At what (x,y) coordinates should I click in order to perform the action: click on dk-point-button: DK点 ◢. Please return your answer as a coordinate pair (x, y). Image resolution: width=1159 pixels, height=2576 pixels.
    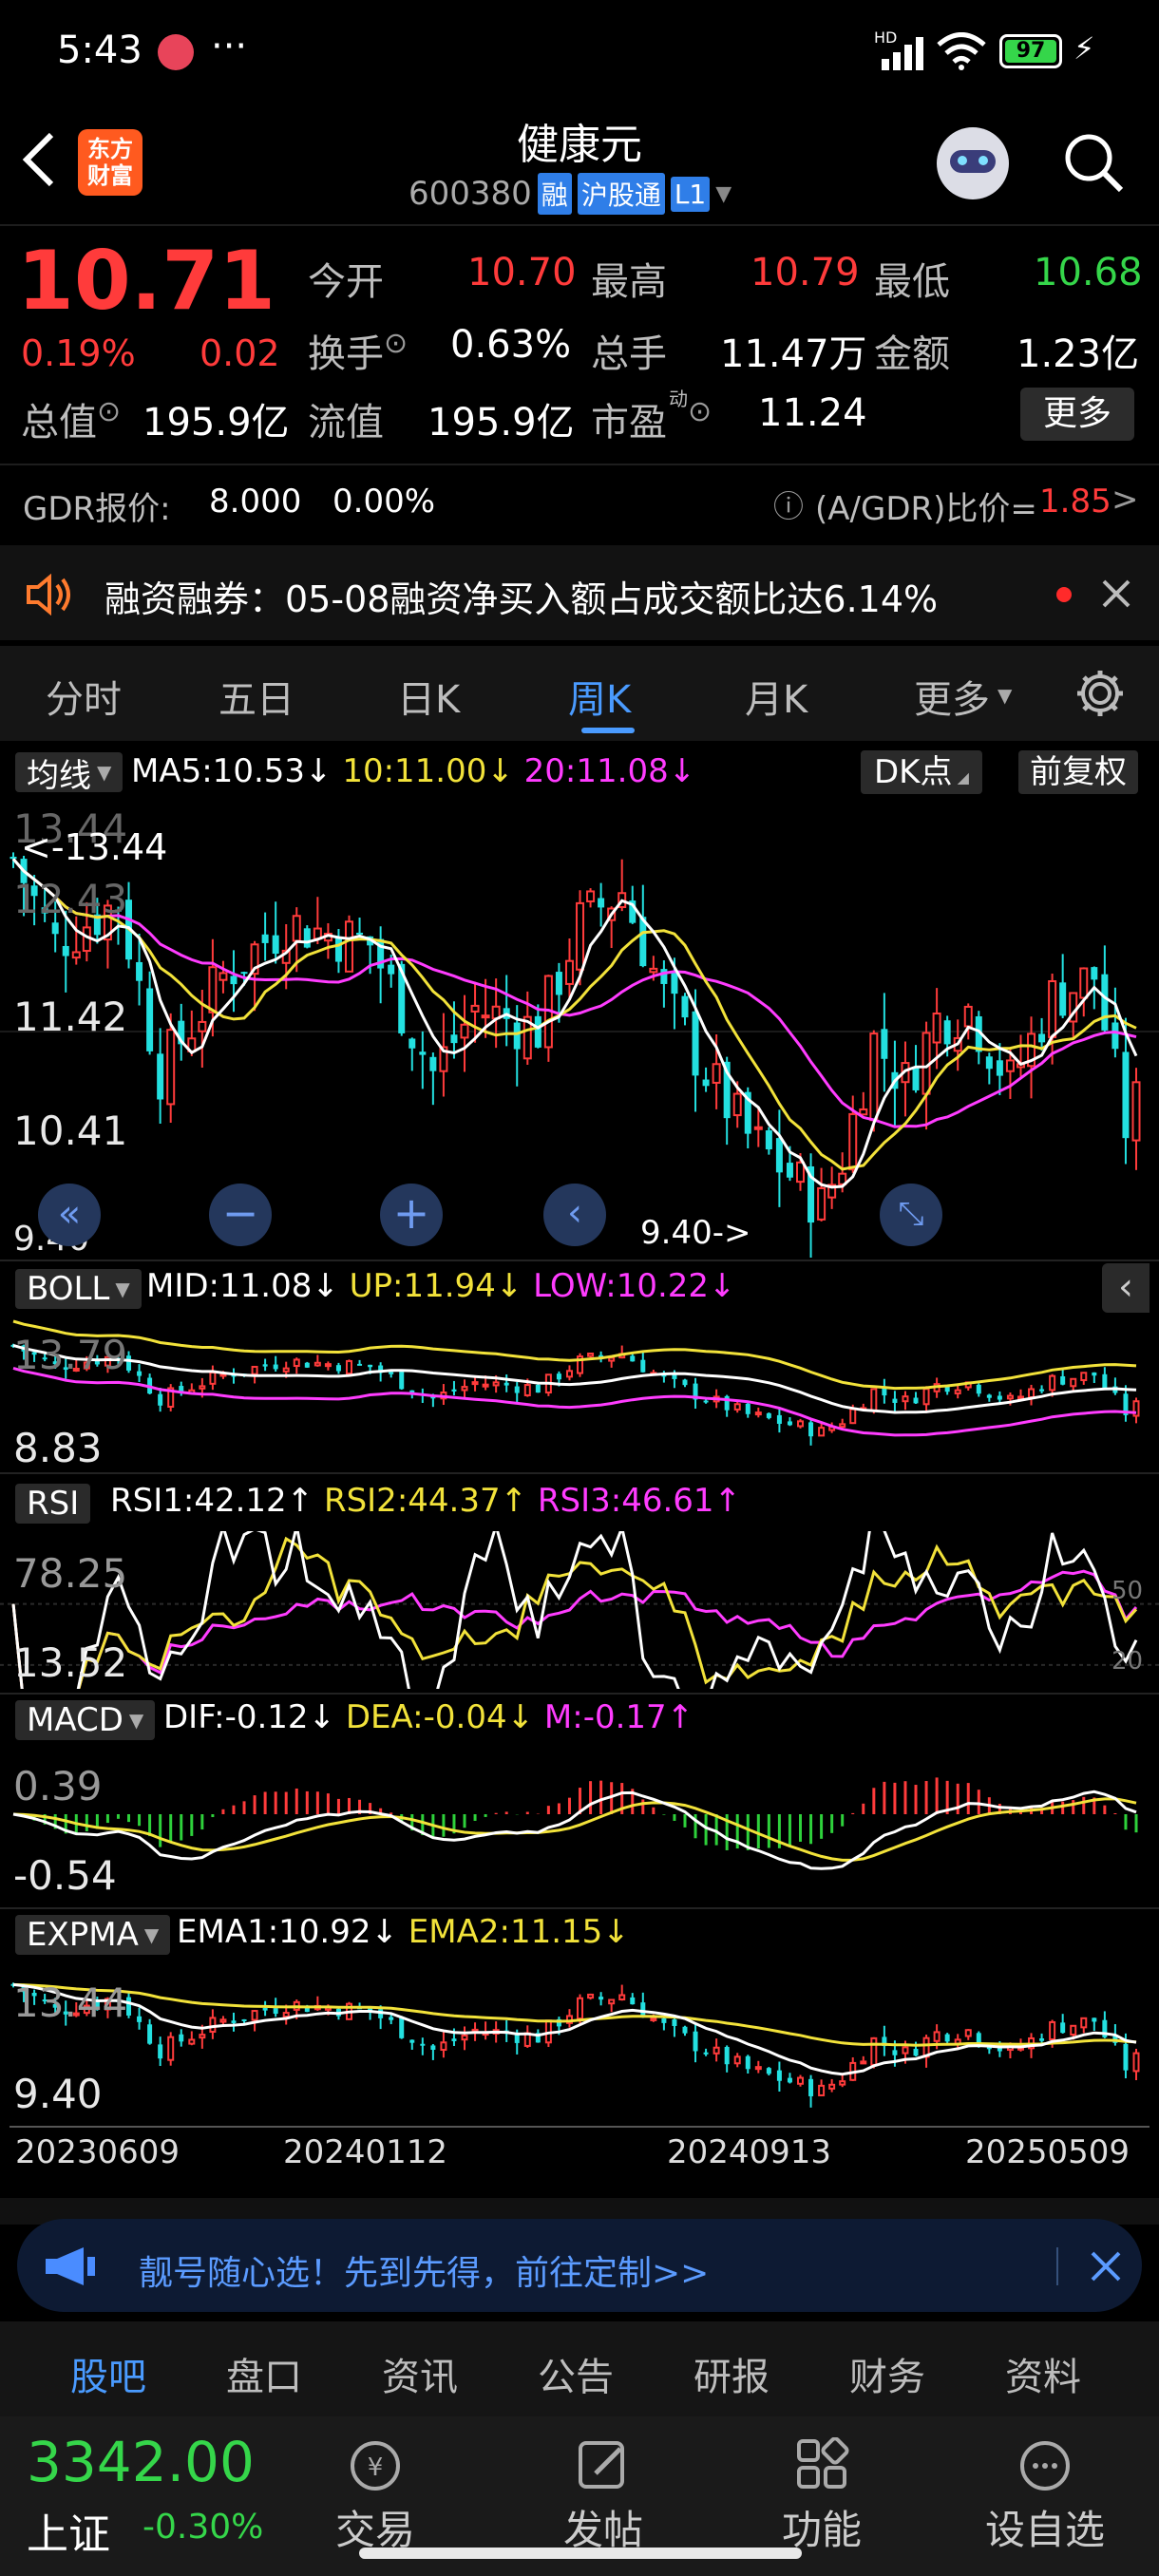
    Looking at the image, I should click on (921, 772).